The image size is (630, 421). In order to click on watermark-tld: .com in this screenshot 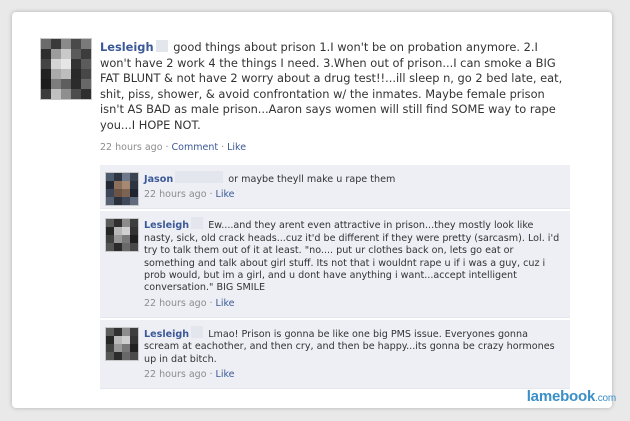, I will do `click(605, 398)`.